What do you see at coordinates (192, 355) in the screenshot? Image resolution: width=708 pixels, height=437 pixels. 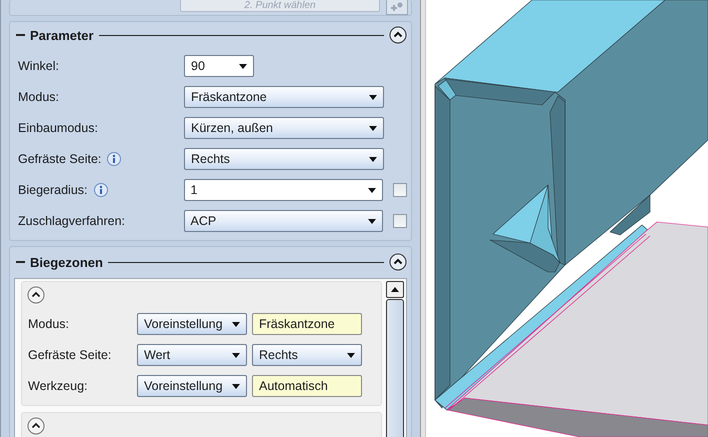 I see `dropdown: Wert` at bounding box center [192, 355].